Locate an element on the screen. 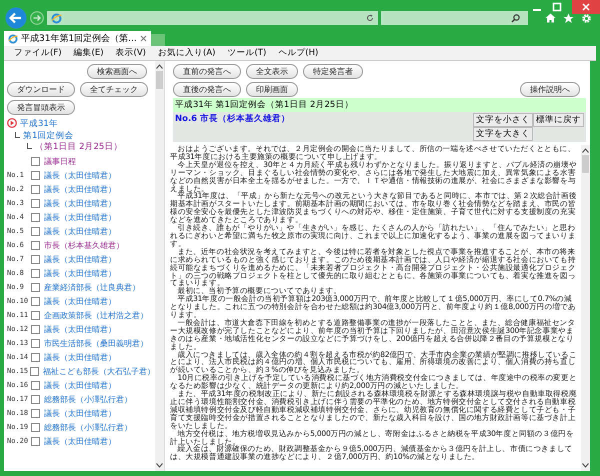 The image size is (600, 476). session-link: 第1回定例会 is located at coordinates (48, 136).